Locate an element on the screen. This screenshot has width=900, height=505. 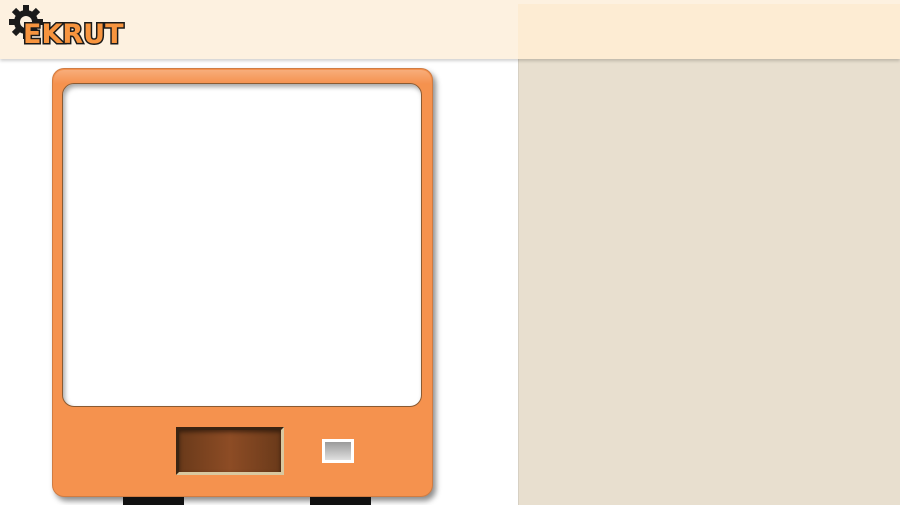
machine-highlight is located at coordinates (242, 77).